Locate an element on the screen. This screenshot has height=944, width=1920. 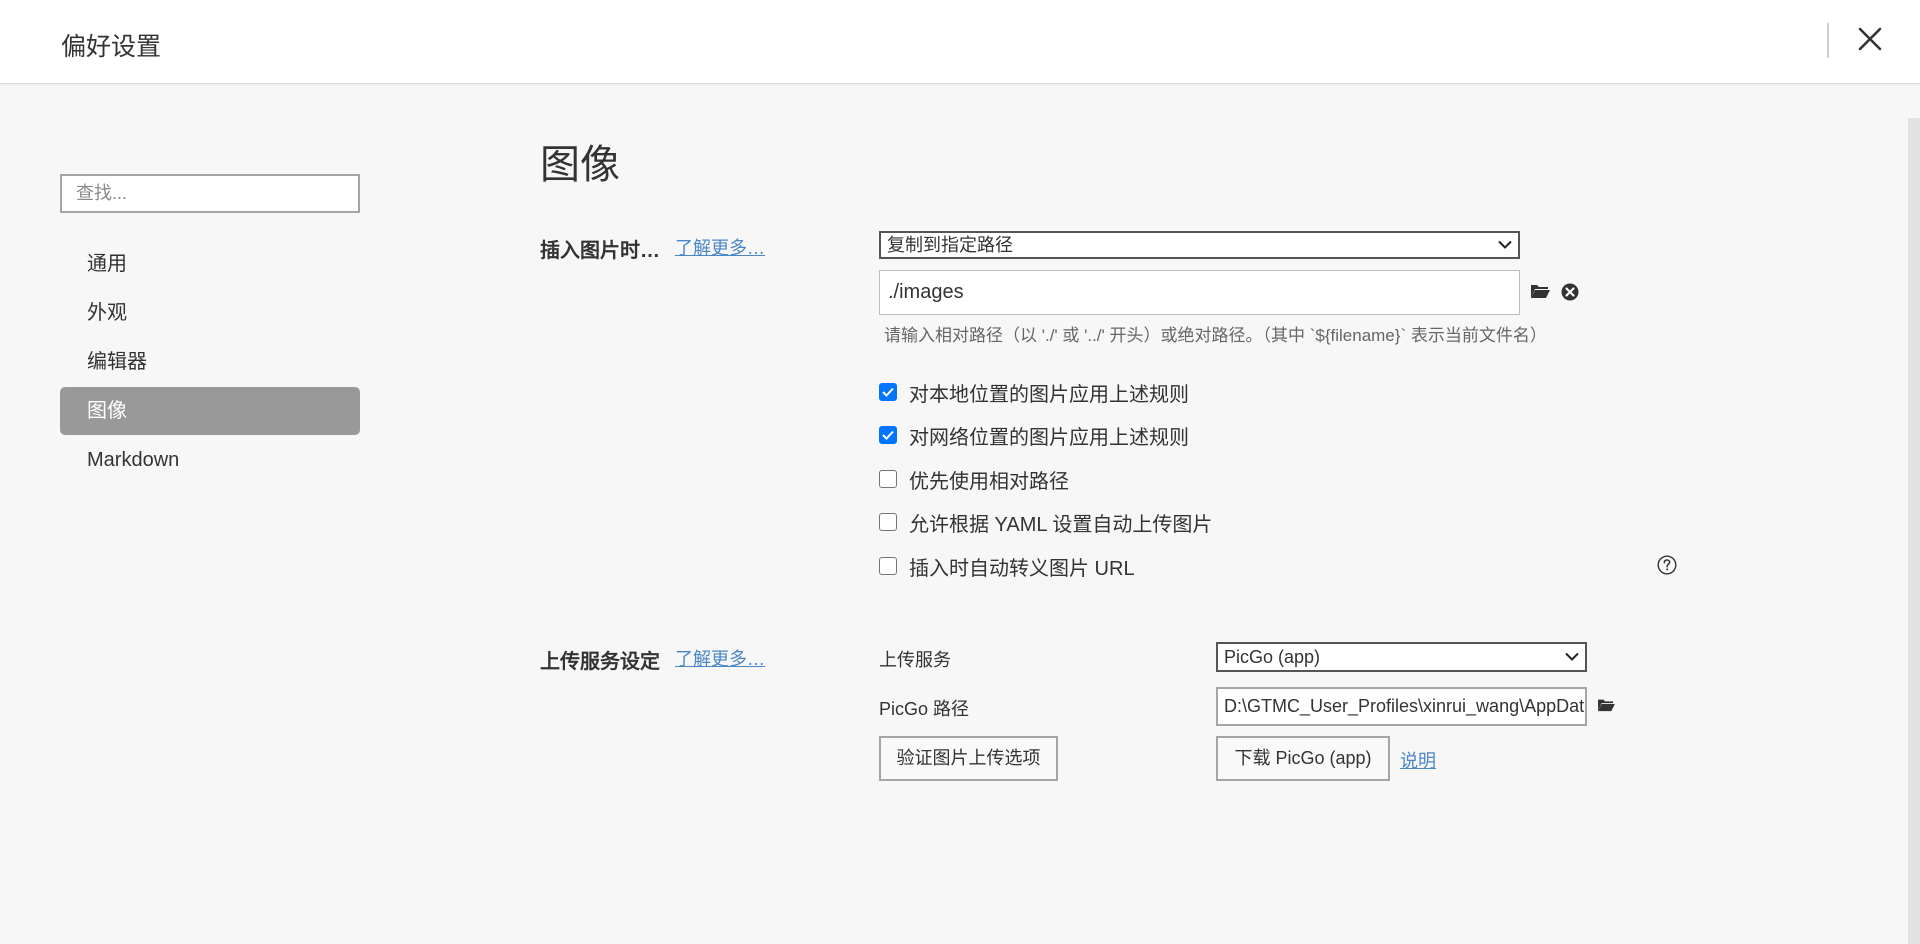
verify-upload-button: 验证图片上传选项 is located at coordinates (968, 758).